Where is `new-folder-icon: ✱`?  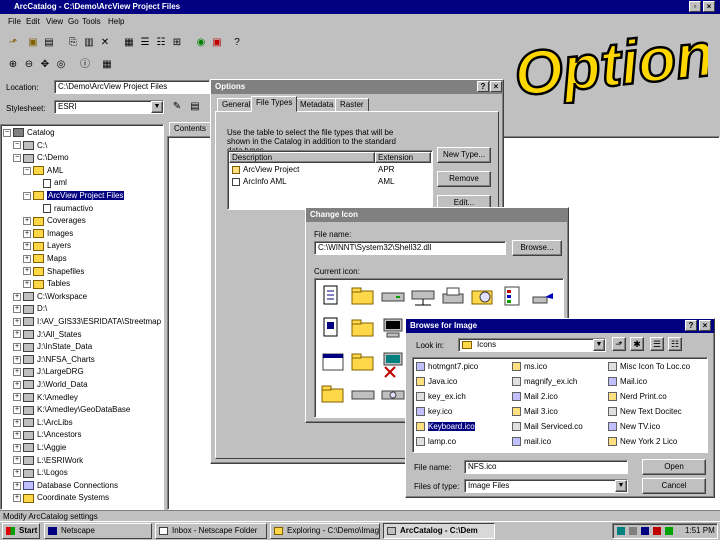 new-folder-icon: ✱ is located at coordinates (637, 344).